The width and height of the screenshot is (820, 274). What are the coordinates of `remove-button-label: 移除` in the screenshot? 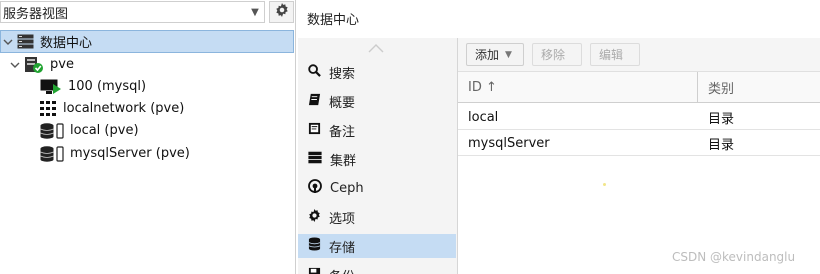 It's located at (553, 55).